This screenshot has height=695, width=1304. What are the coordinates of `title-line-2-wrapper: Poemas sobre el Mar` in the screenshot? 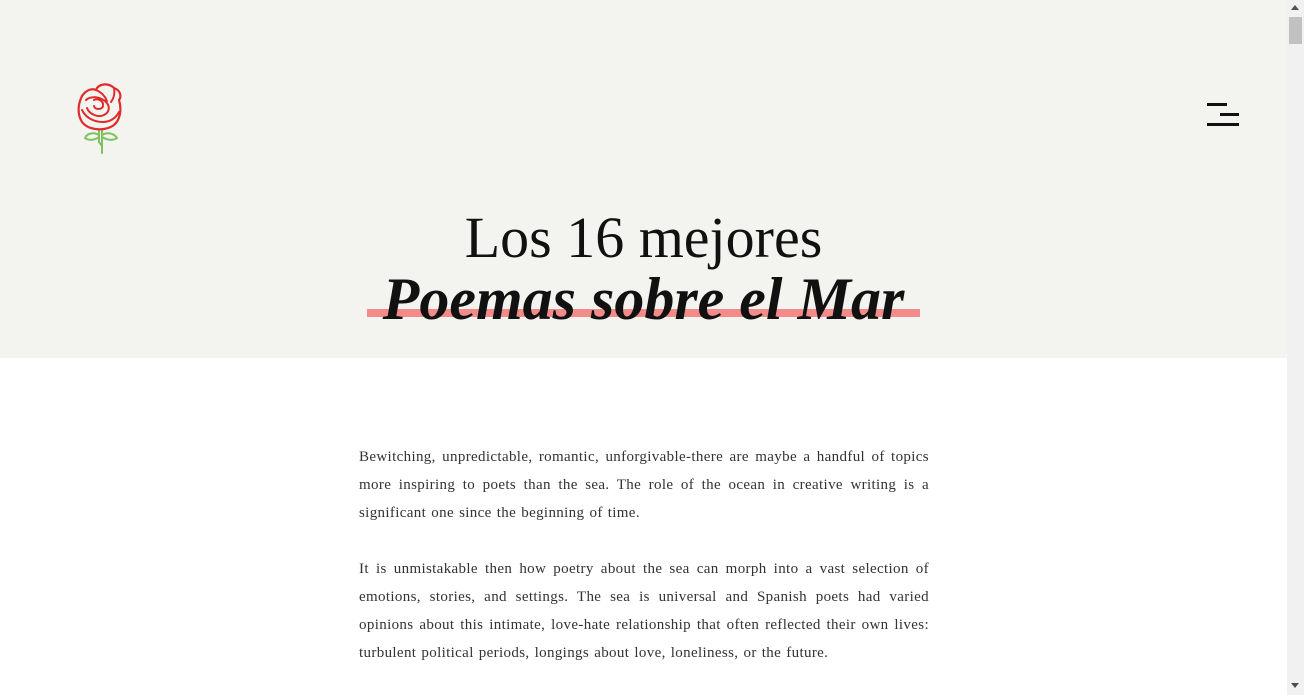 It's located at (643, 299).